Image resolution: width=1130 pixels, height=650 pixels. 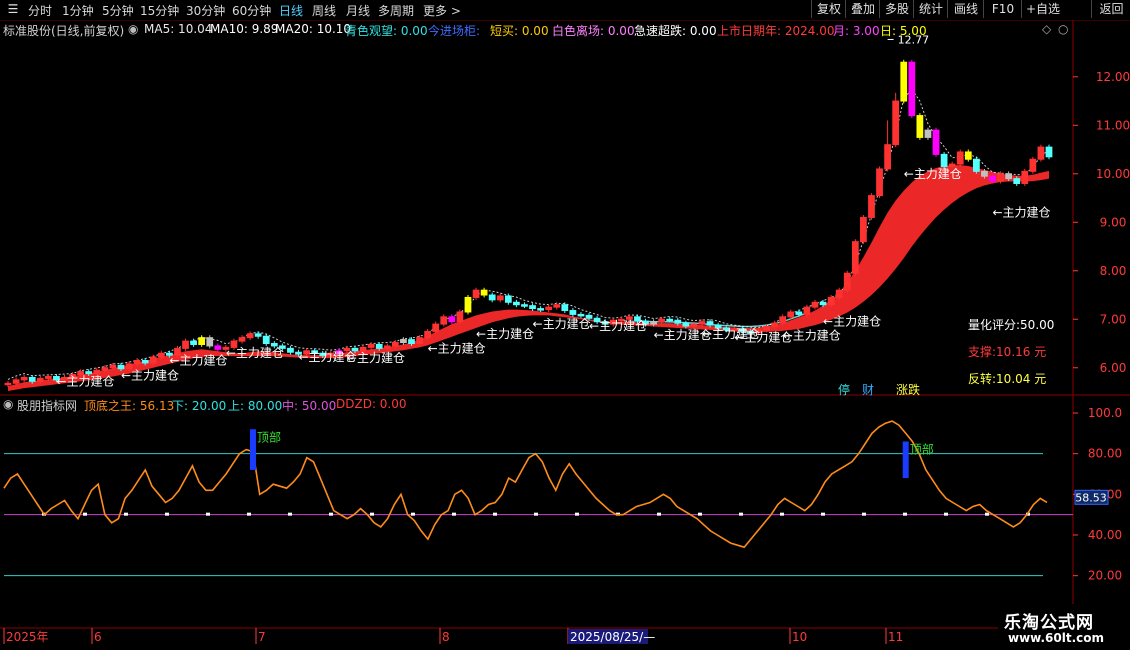 I want to click on badge-ting: 停, so click(x=844, y=389).